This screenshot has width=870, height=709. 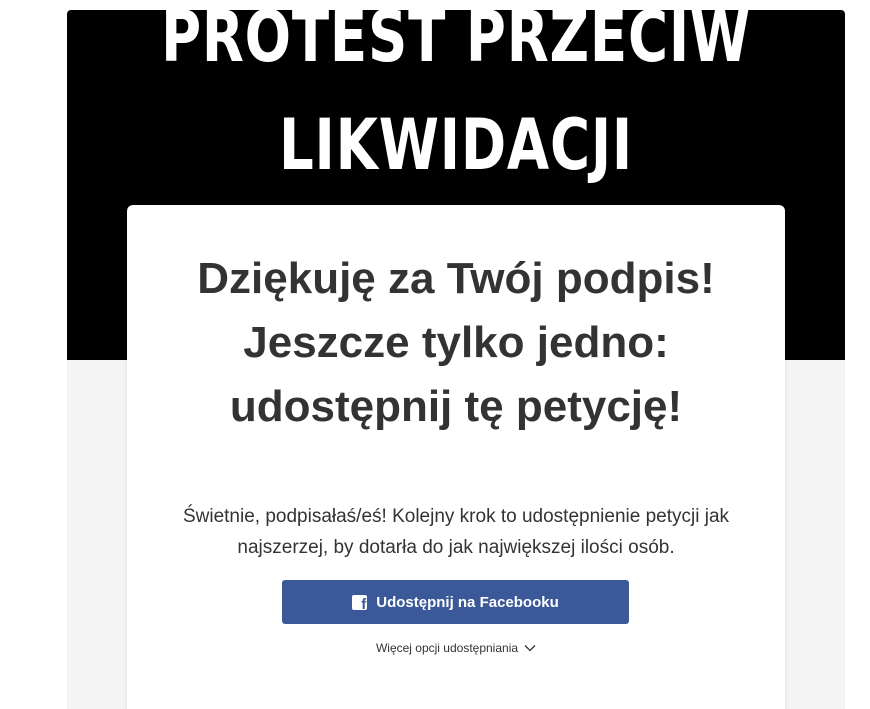 I want to click on hero-text-line-2: LIKWIDACJI, so click(x=456, y=145).